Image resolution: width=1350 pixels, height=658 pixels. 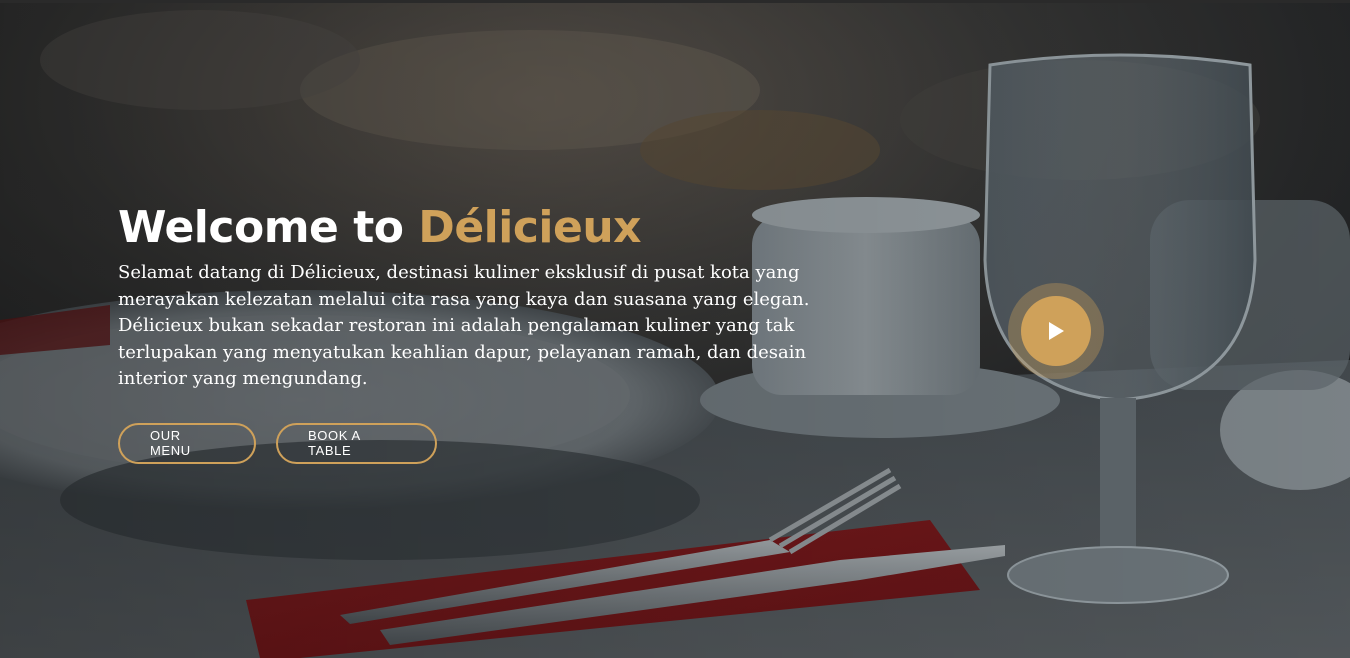 What do you see at coordinates (675, 1) in the screenshot?
I see `top-border` at bounding box center [675, 1].